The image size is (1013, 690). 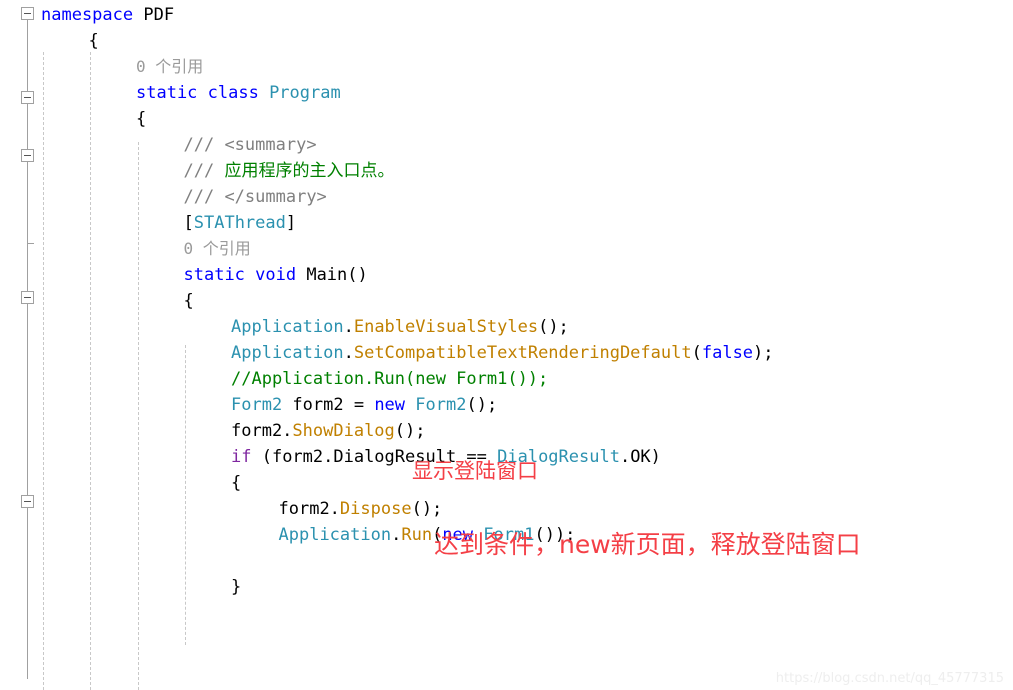 I want to click on code-line: form2.Dispose();, so click(x=361, y=509).